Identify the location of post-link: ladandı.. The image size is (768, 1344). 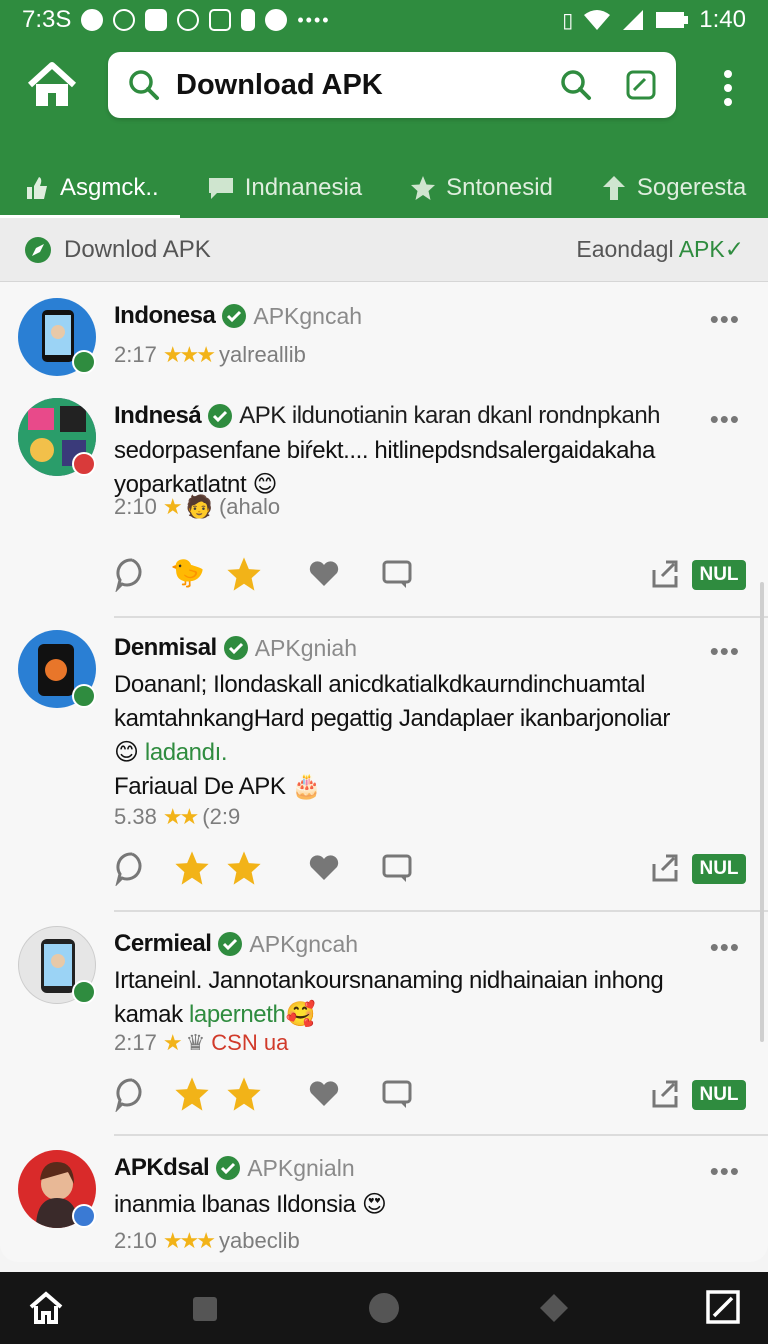
(186, 752).